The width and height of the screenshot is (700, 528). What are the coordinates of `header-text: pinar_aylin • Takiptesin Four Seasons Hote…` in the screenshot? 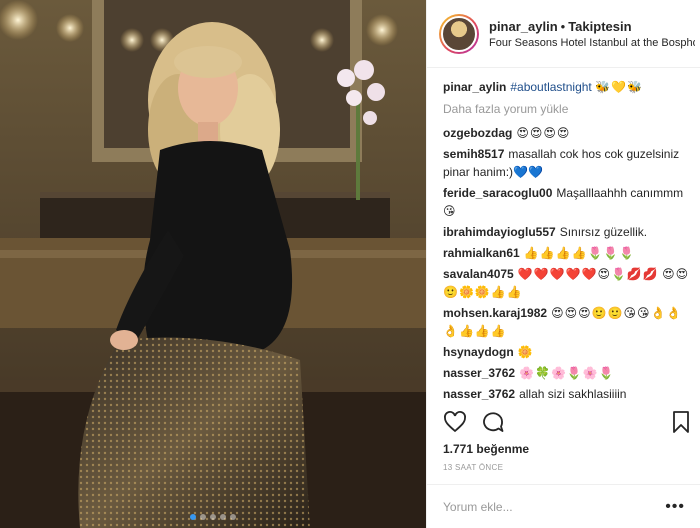 It's located at (592, 34).